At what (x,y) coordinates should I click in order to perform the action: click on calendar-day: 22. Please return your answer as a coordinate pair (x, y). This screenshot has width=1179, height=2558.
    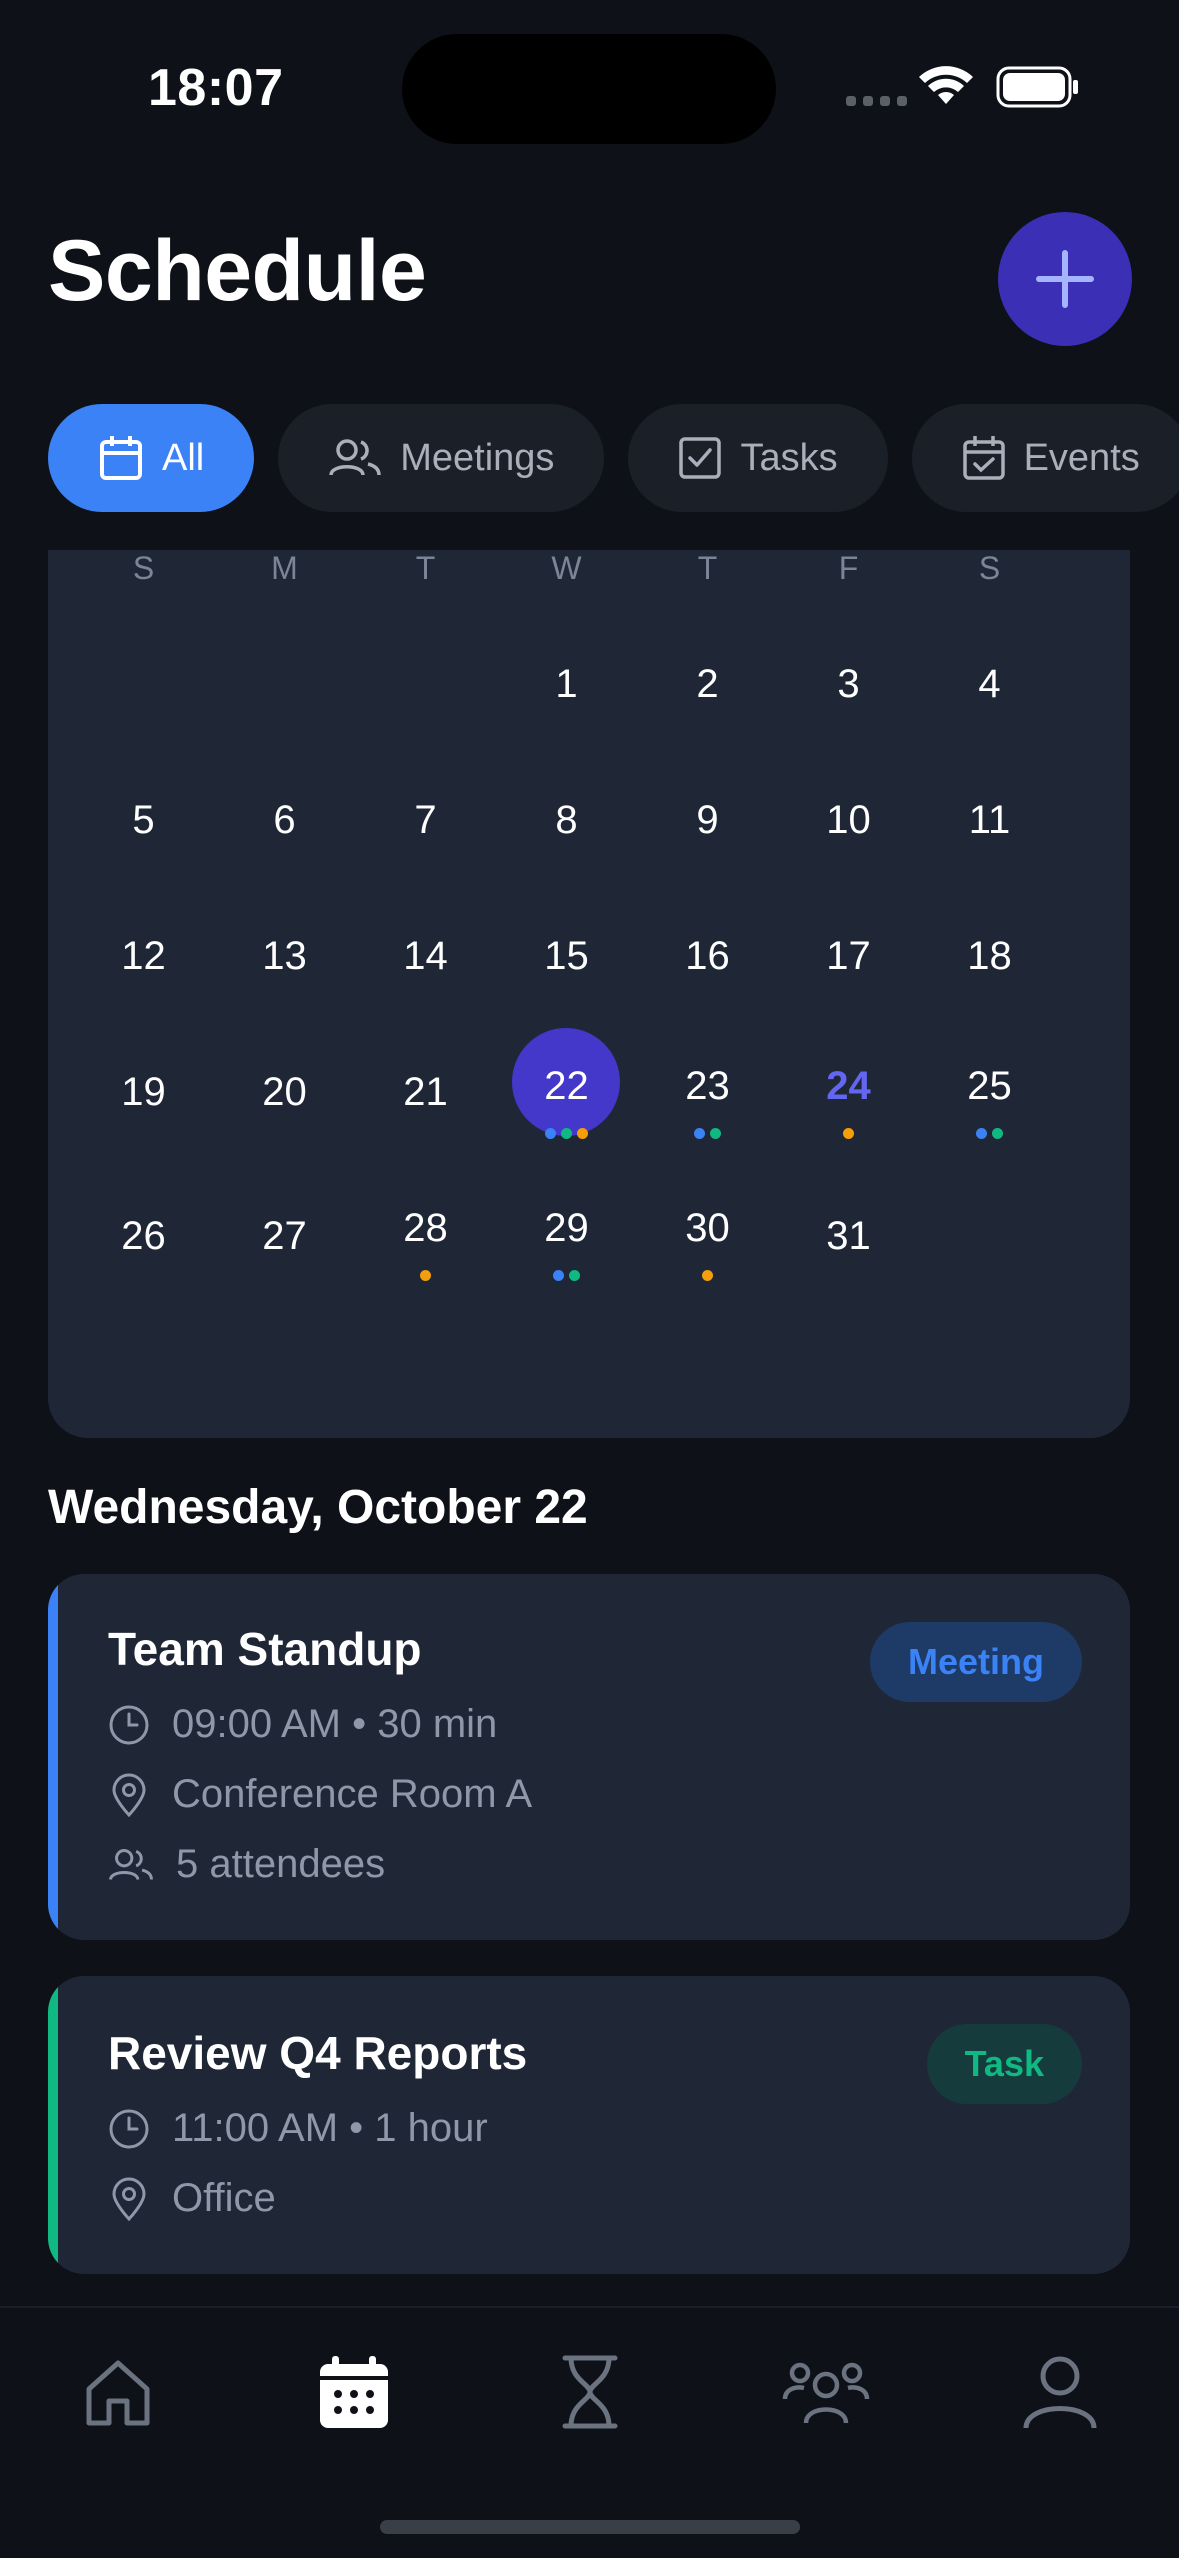
    Looking at the image, I should click on (566, 1086).